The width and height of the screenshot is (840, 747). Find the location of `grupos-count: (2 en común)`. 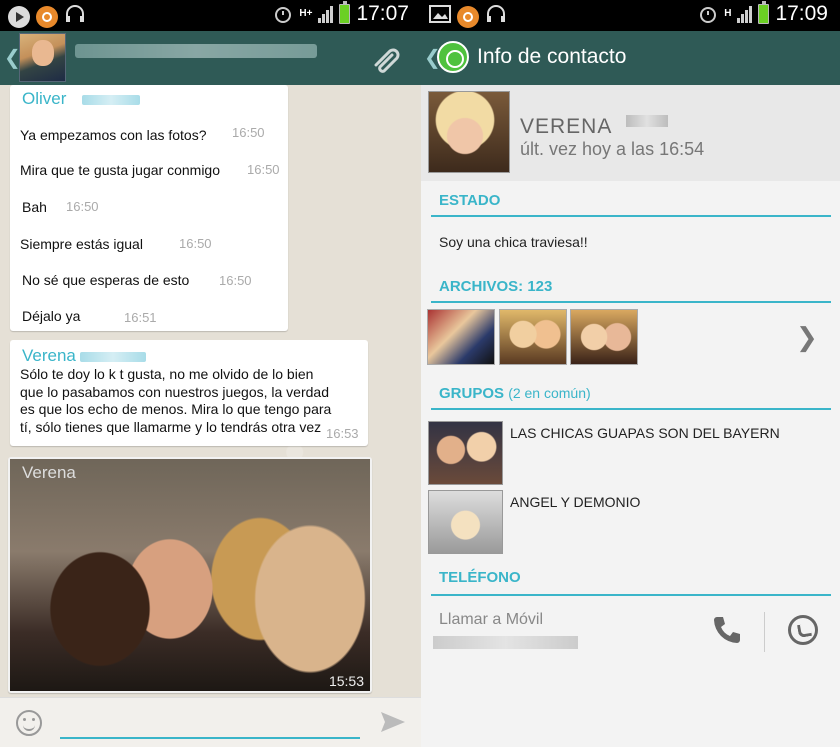

grupos-count: (2 en común) is located at coordinates (549, 393).